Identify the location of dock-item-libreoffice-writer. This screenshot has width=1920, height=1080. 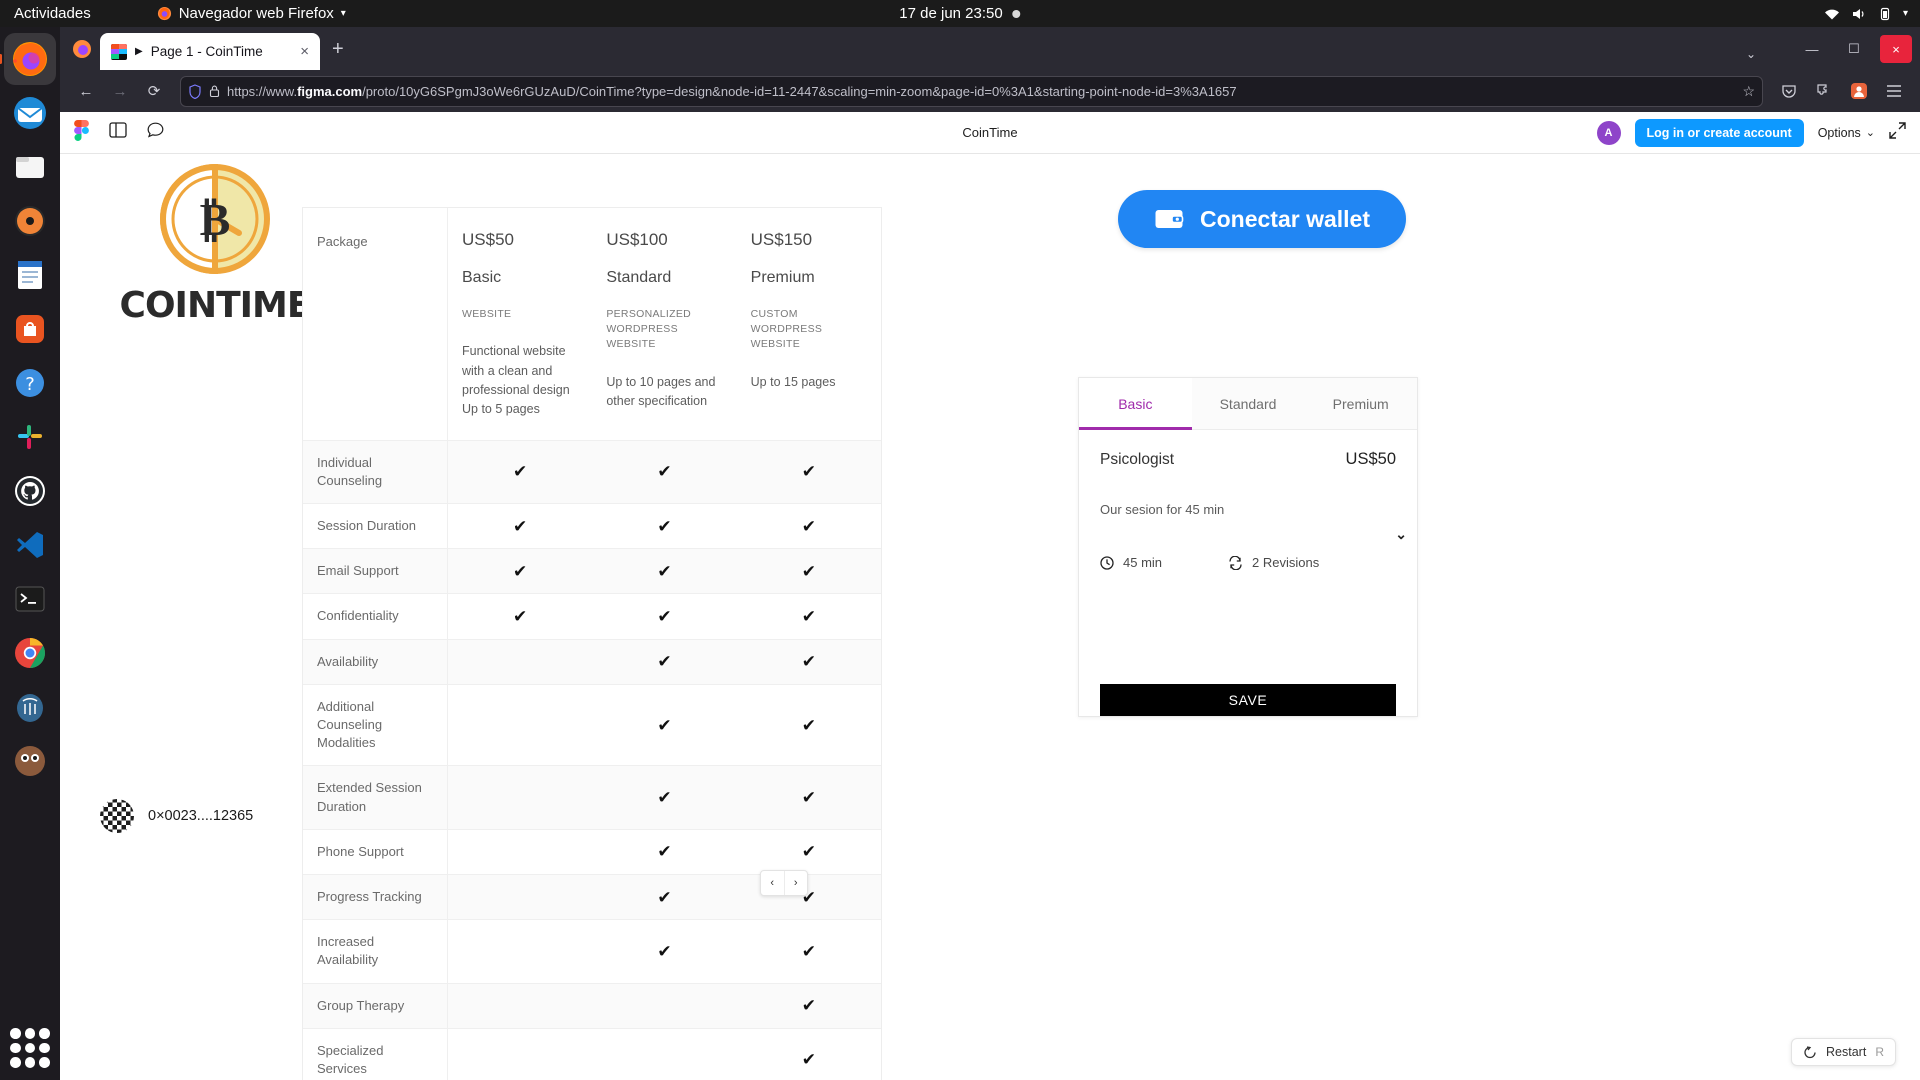
(30, 275).